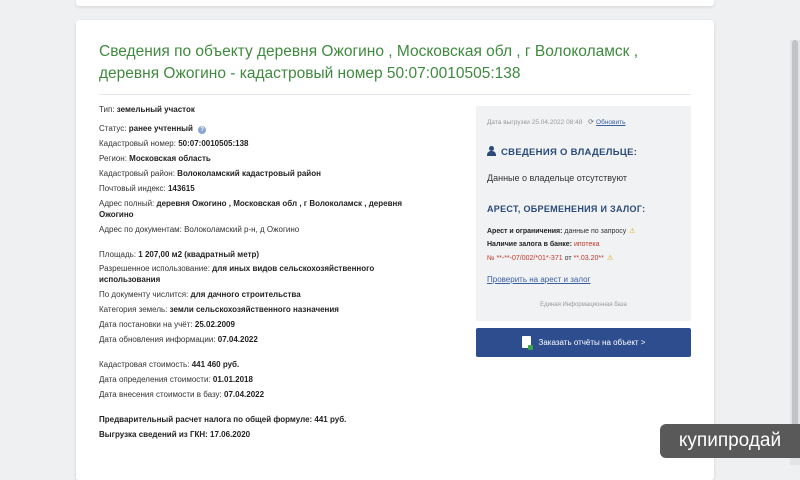  I want to click on info-row-type: Тип: земельный участок, so click(264, 109).